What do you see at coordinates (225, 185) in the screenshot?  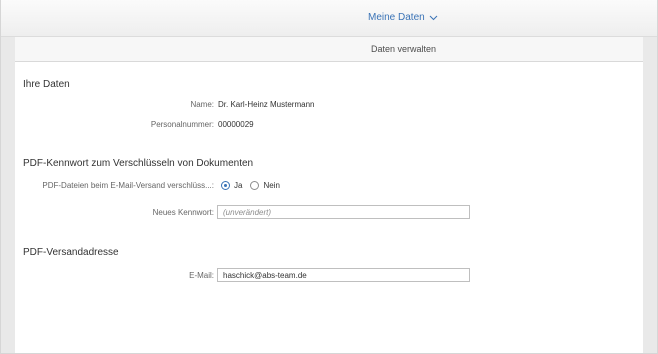 I see `radio-yes` at bounding box center [225, 185].